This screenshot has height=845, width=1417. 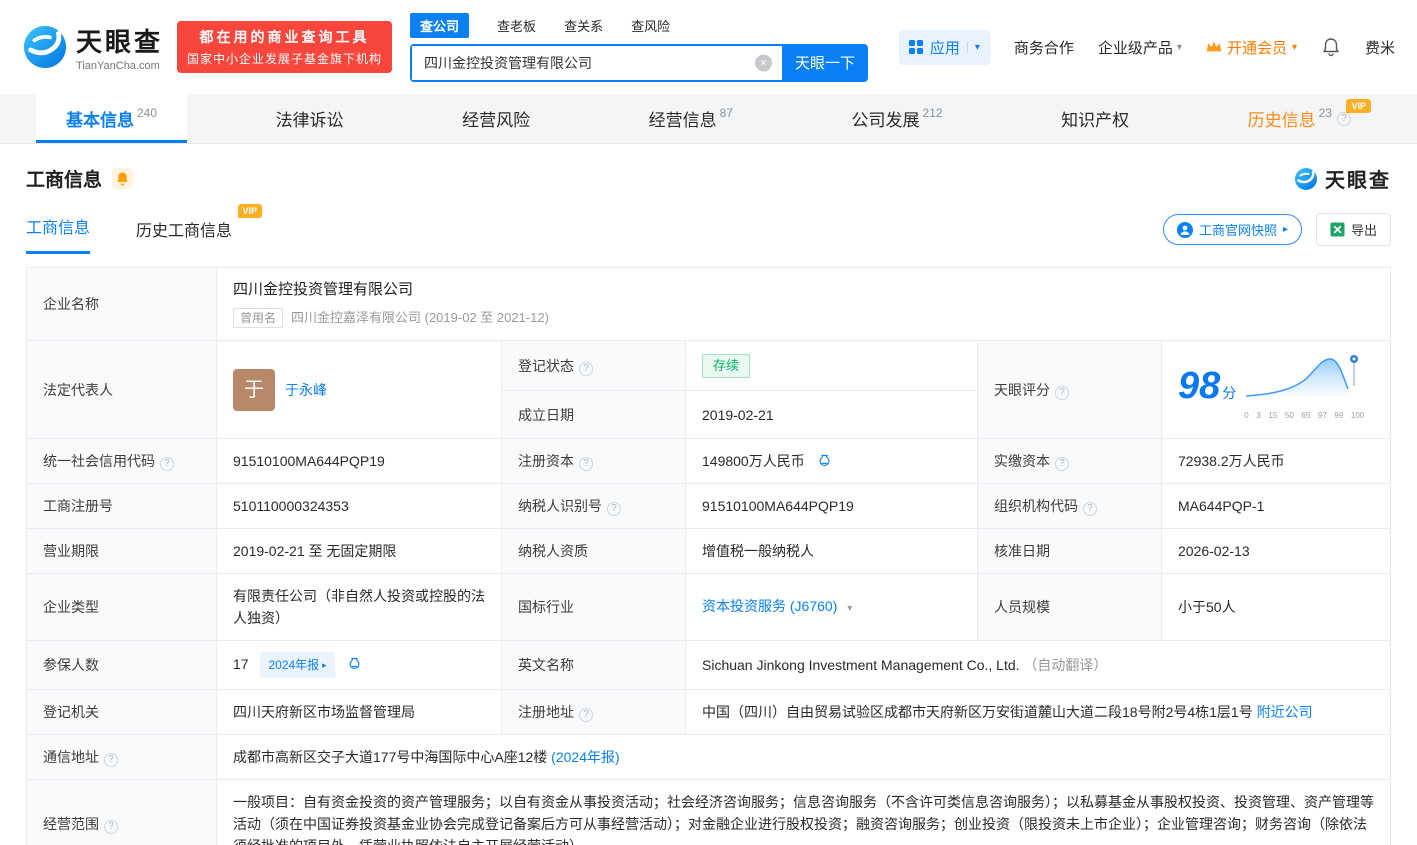 I want to click on tab-company-development: 公司发展 212, so click(x=897, y=118).